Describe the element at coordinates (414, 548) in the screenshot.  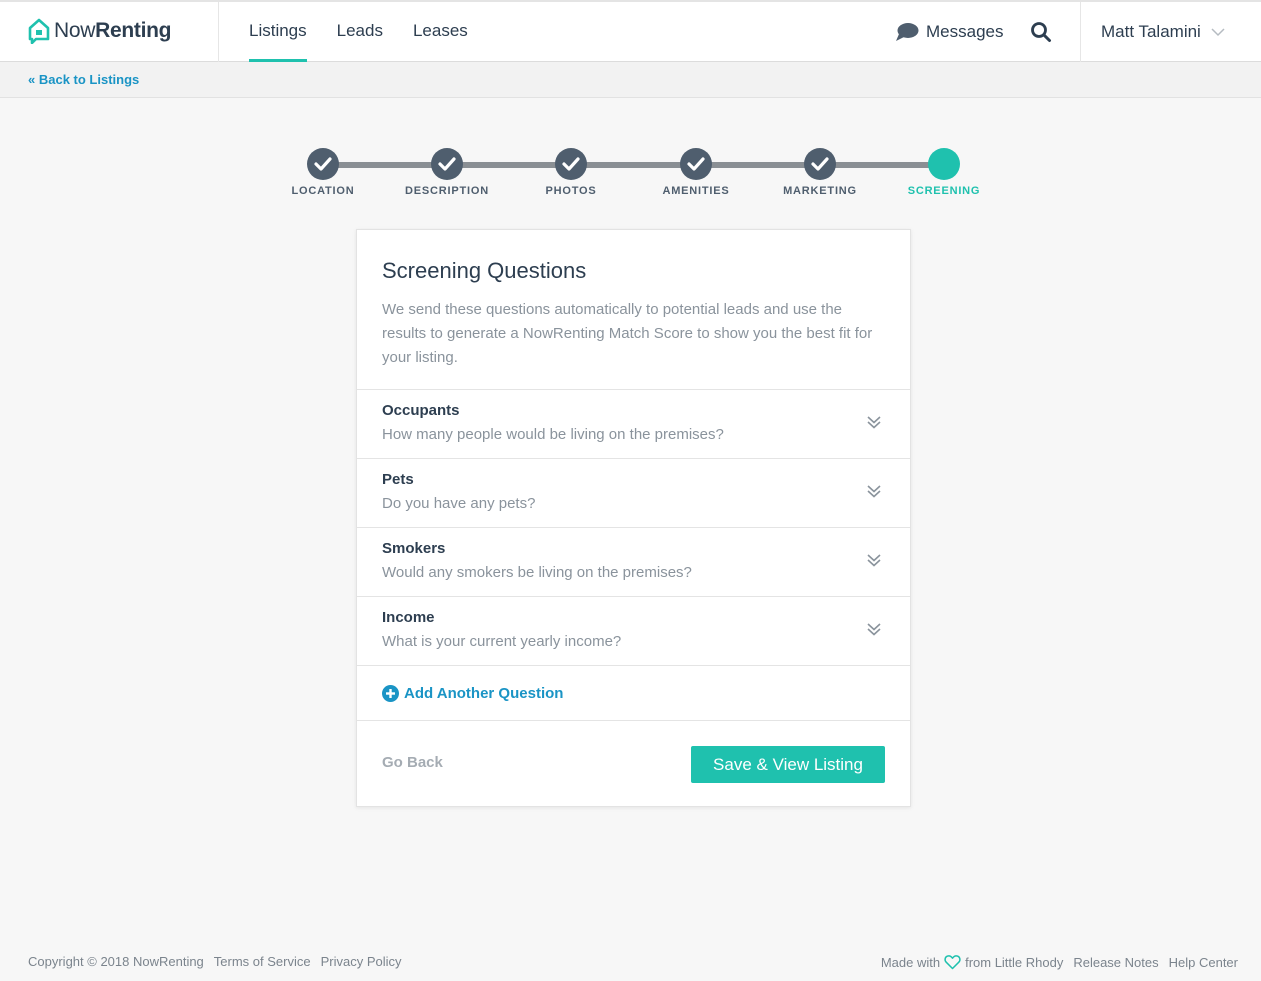
I see `question-title: Smokers` at that location.